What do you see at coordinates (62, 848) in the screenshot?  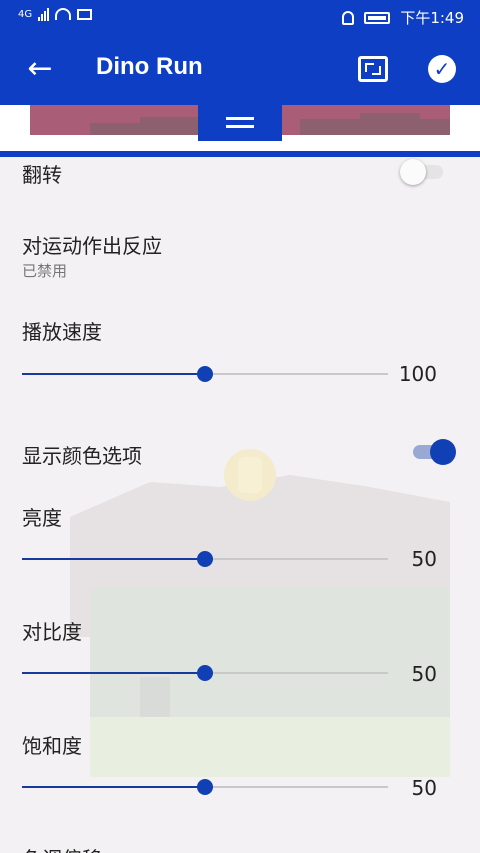 I see `hue-label: 色调偏移` at bounding box center [62, 848].